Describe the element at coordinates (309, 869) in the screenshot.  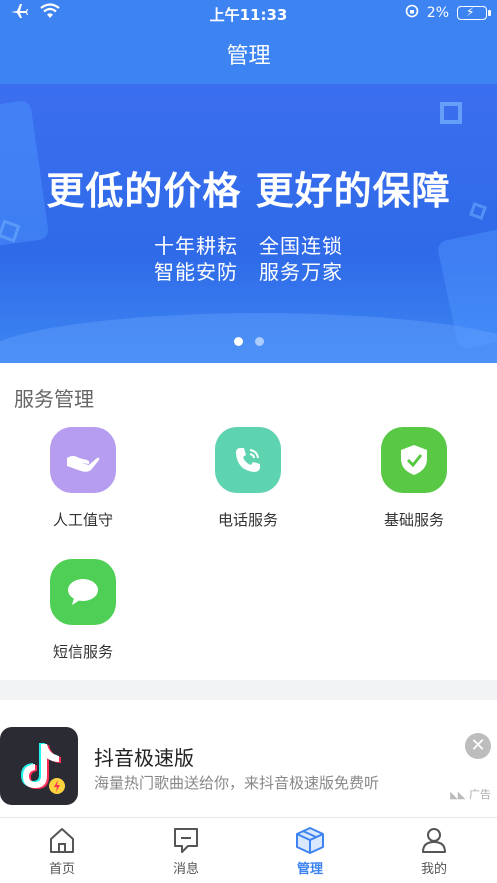
I see `tab-label: 管理` at that location.